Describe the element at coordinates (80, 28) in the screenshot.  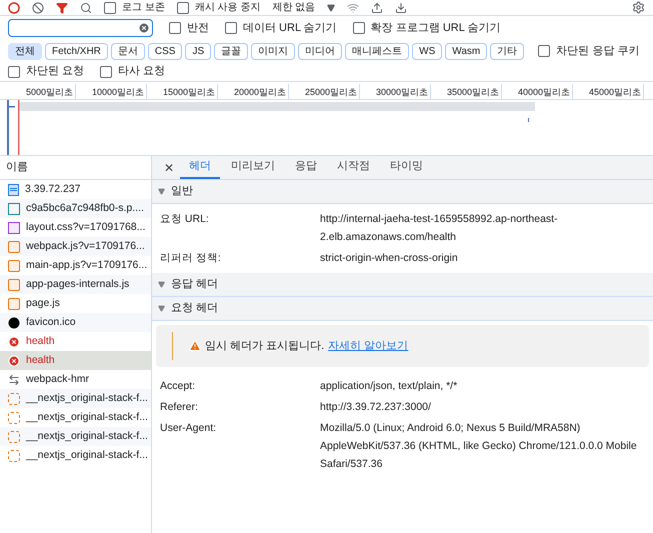
I see `filter-field` at that location.